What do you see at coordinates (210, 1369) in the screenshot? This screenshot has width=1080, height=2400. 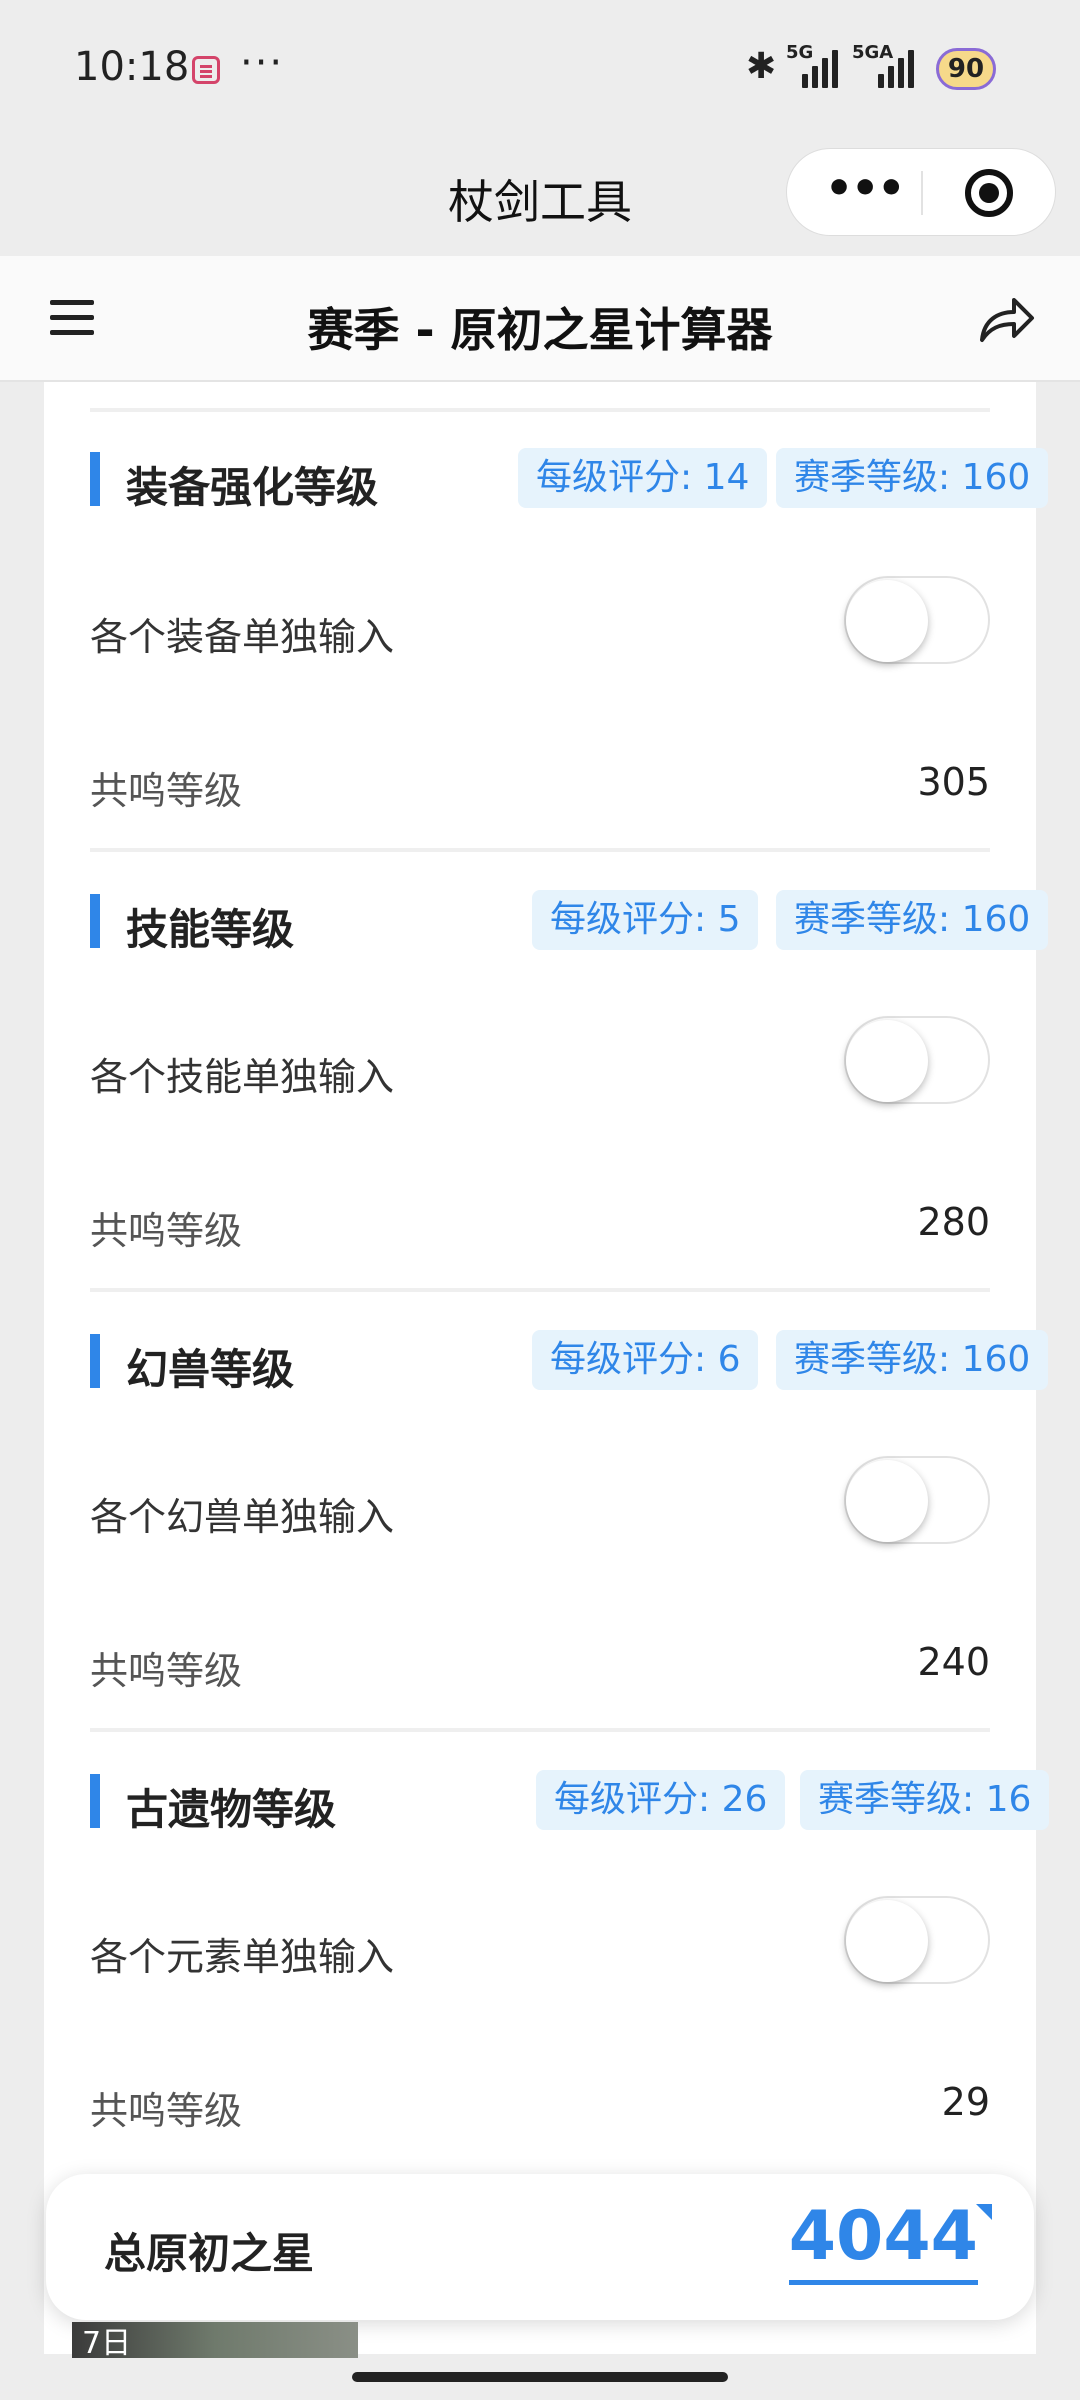 I see `section-title: 幻兽等级` at bounding box center [210, 1369].